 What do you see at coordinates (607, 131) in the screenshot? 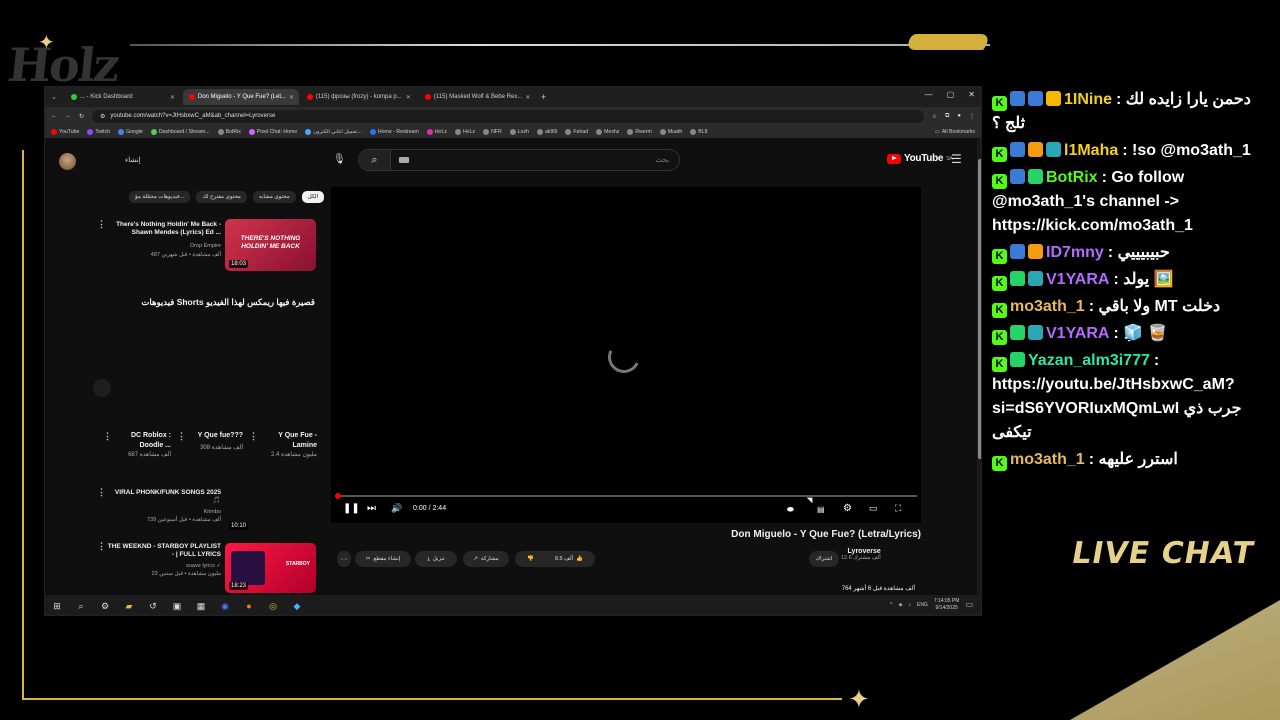
I see `bookmark-item: Meshz` at bounding box center [607, 131].